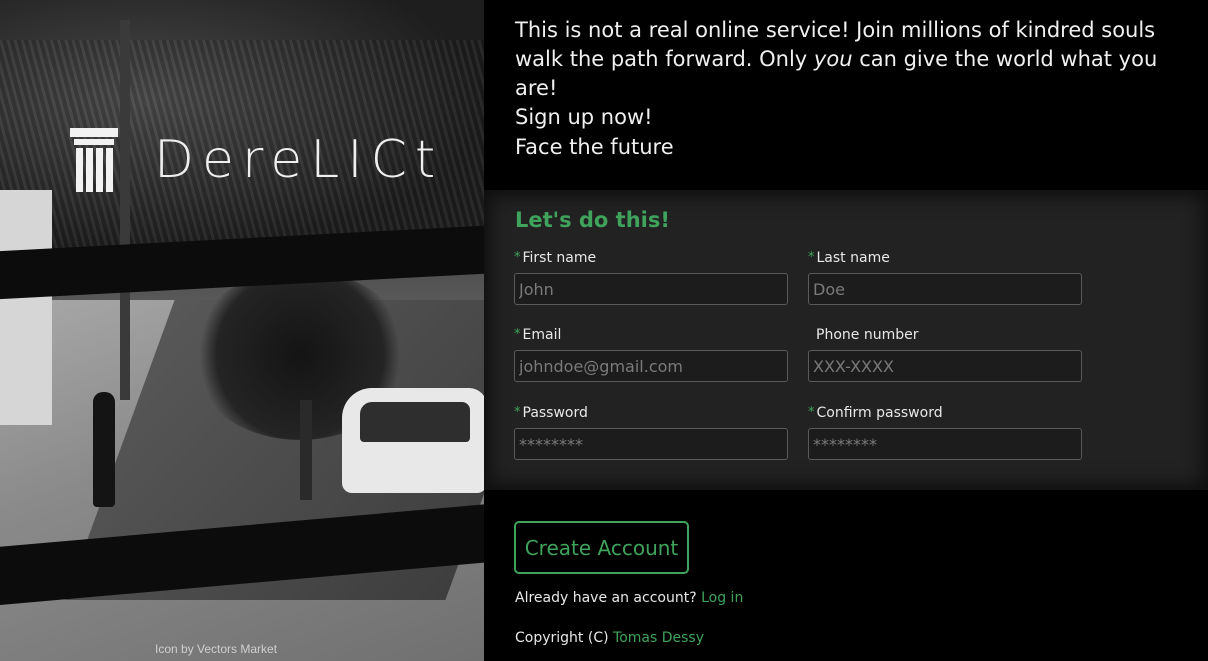  What do you see at coordinates (879, 413) in the screenshot?
I see `confirm-password-label-text: Confirm password` at bounding box center [879, 413].